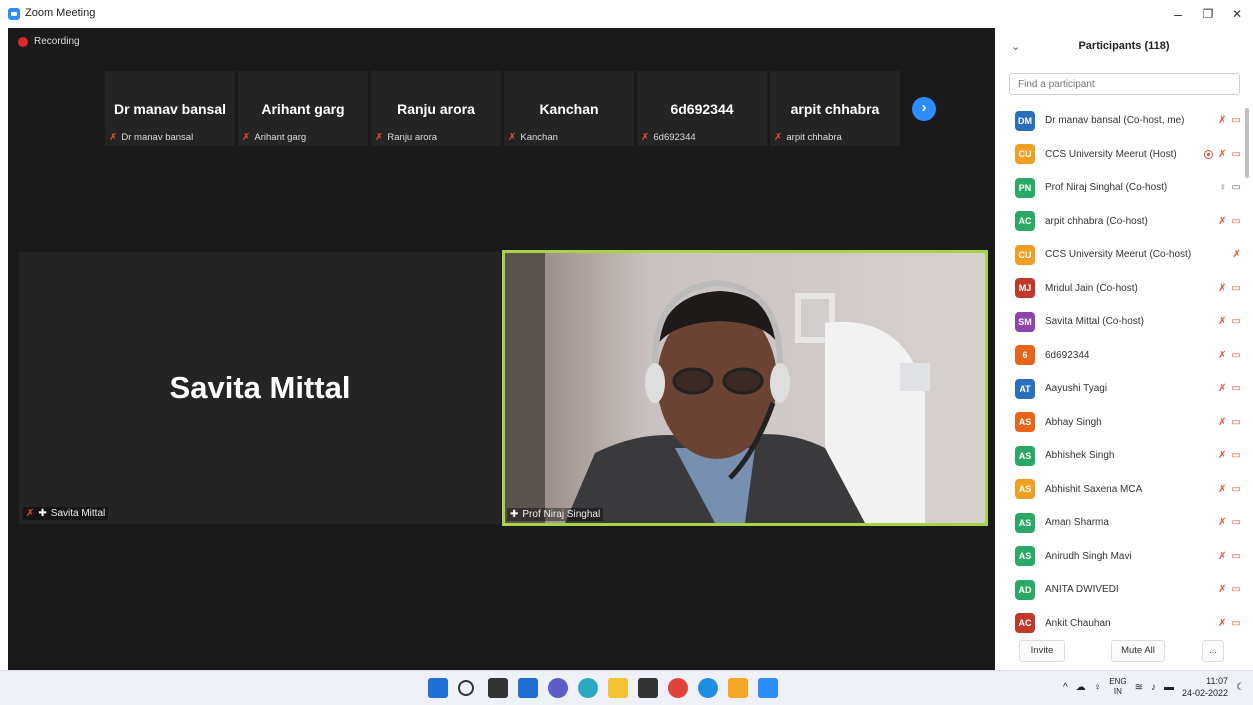 The width and height of the screenshot is (1253, 705). I want to click on video-thumbnail: Kanchan ✗ Kanchan, so click(569, 108).